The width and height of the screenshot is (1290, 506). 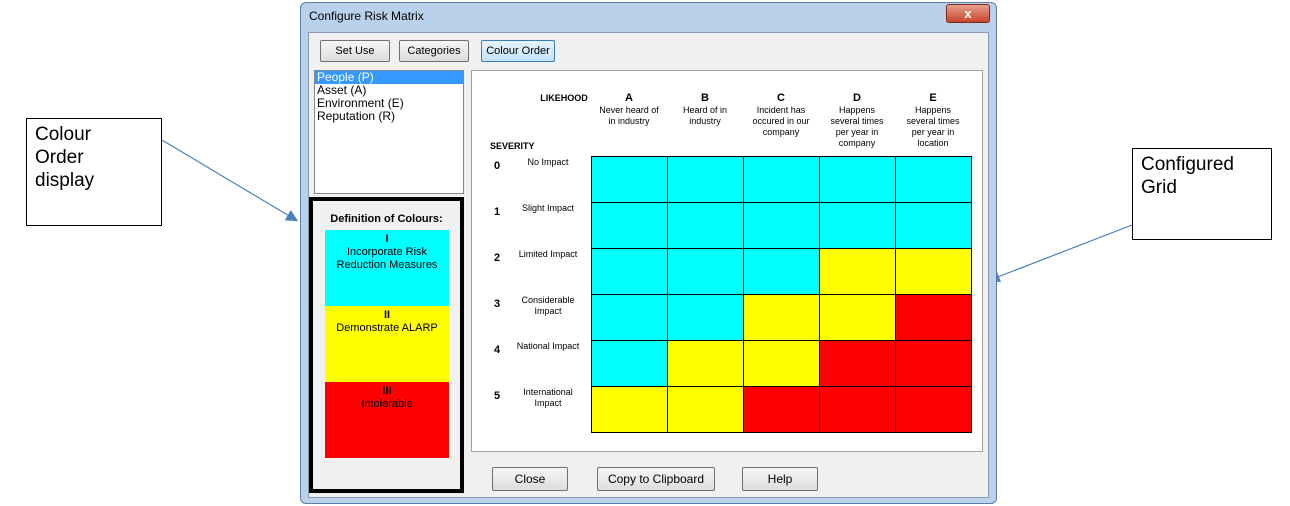 I want to click on column-header-b: B Heard of in industry, so click(x=705, y=109).